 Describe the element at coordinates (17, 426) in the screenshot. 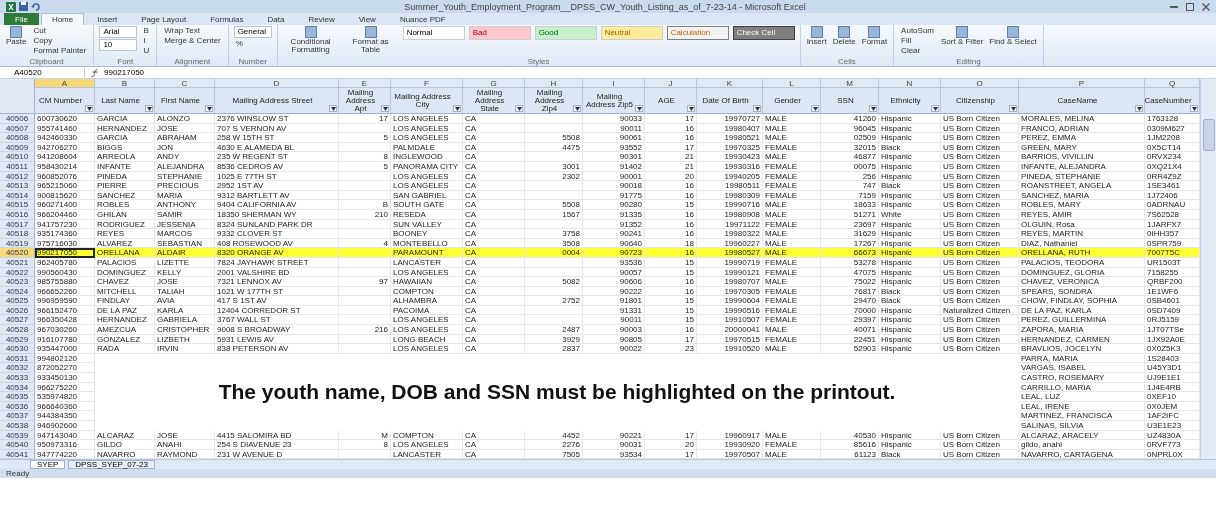

I see `row-number: 40538` at that location.